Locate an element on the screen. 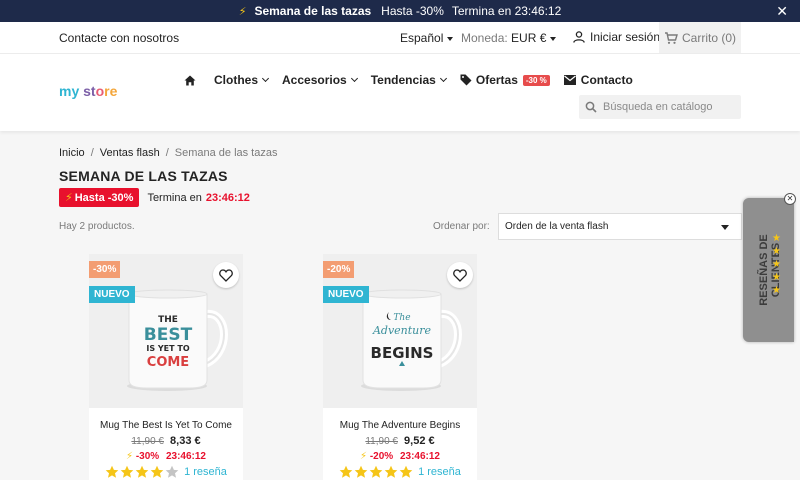 The image size is (800, 480). login-link: Iniciar sesión is located at coordinates (616, 37).